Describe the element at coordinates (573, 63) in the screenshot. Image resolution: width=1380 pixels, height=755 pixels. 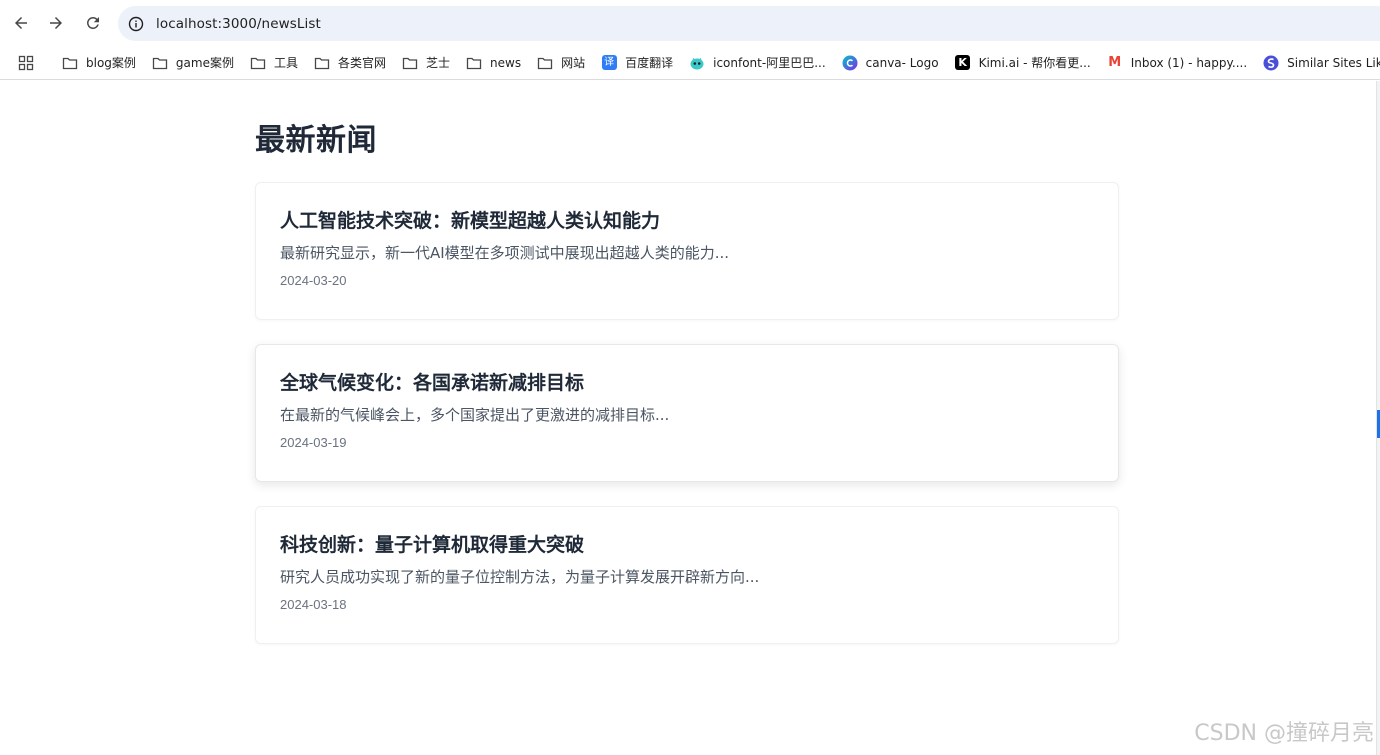
I see `bookmark-label: 网站` at that location.